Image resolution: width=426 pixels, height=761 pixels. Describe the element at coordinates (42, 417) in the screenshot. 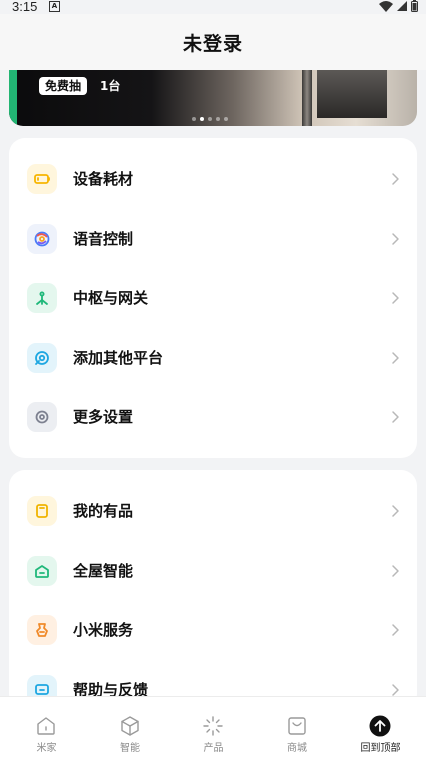

I see `settings-gear-icon` at that location.